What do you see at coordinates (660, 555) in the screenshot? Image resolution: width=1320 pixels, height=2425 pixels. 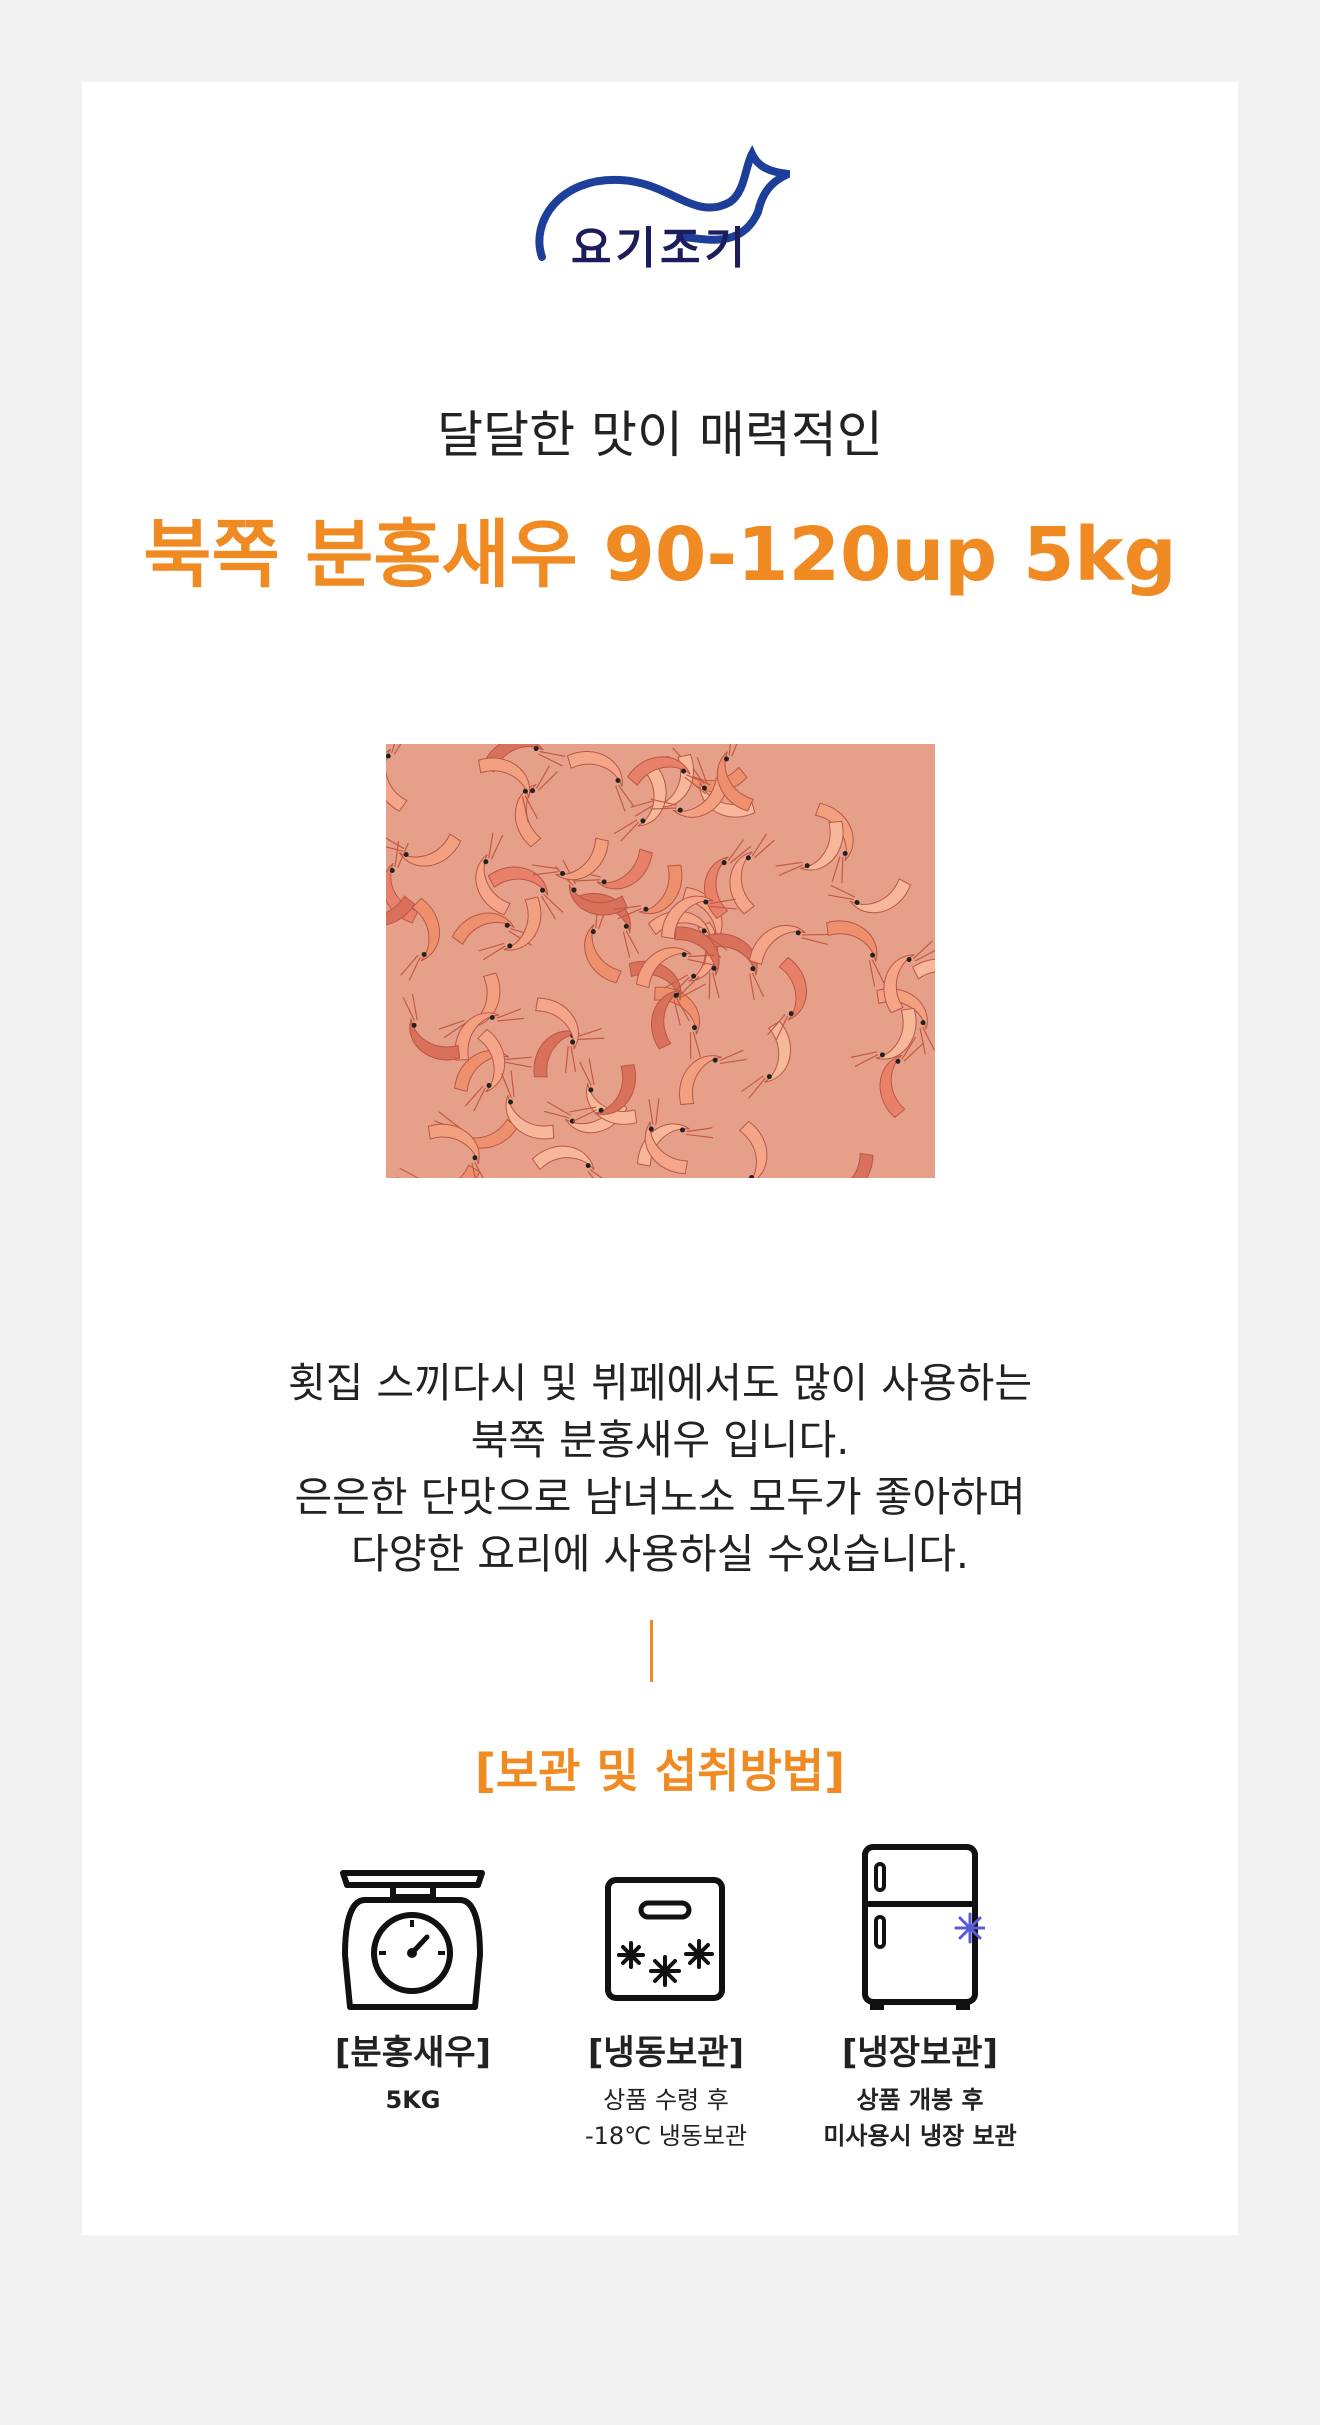 I see `product-title: 북쪽 분홍새우 90-120up 5kg` at bounding box center [660, 555].